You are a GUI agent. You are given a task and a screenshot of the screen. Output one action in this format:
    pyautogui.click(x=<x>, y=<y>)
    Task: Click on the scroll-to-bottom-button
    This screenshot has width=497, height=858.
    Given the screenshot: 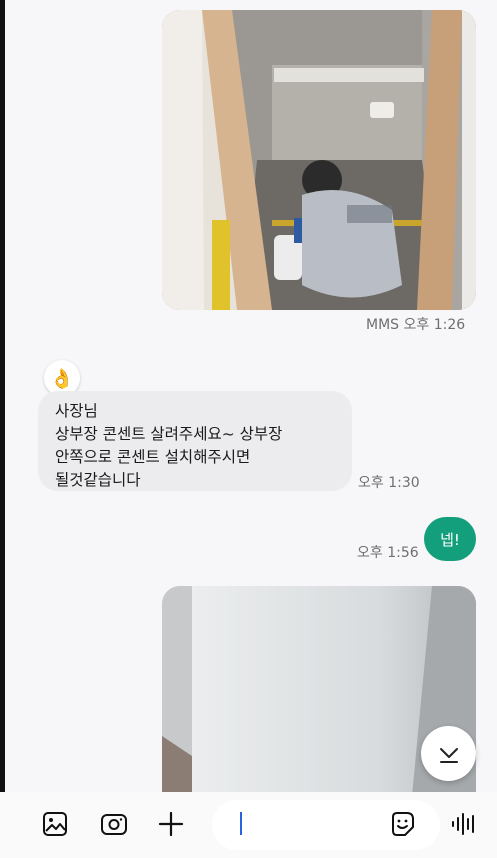 What is the action you would take?
    pyautogui.click(x=448, y=753)
    